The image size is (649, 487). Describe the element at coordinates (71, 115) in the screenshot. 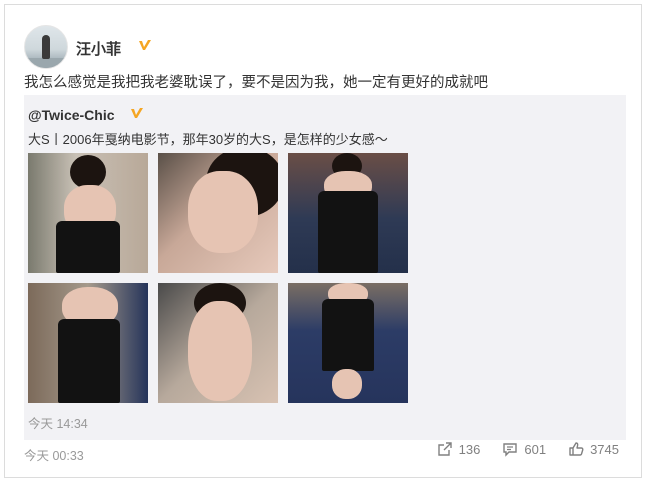

I see `repost-handle: @Twice-Chic` at that location.